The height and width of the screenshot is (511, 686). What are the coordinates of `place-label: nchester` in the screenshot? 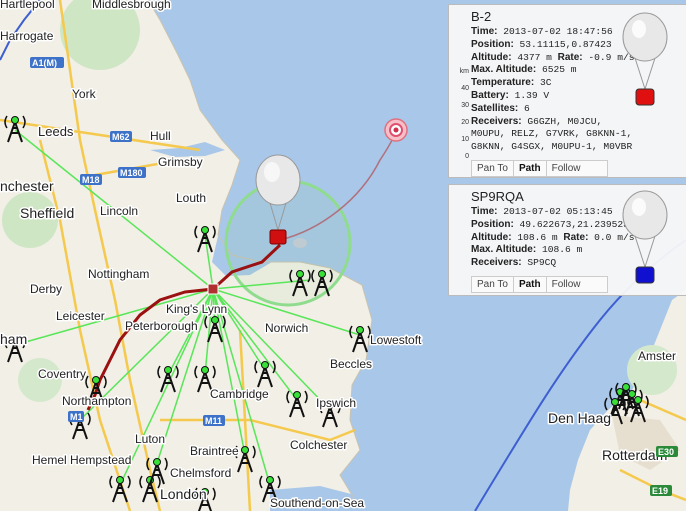 It's located at (27, 186).